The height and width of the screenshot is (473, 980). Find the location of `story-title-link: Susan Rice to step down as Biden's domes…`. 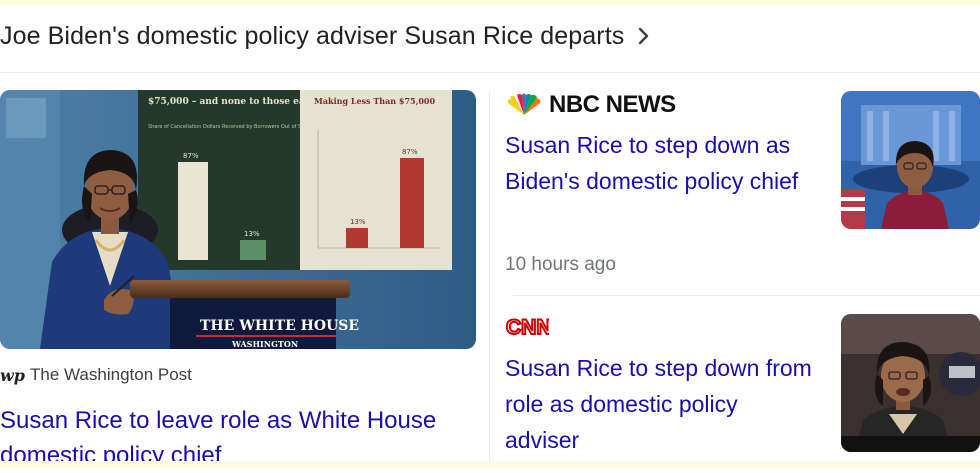

story-title-link: Susan Rice to step down as Biden's domes… is located at coordinates (660, 163).